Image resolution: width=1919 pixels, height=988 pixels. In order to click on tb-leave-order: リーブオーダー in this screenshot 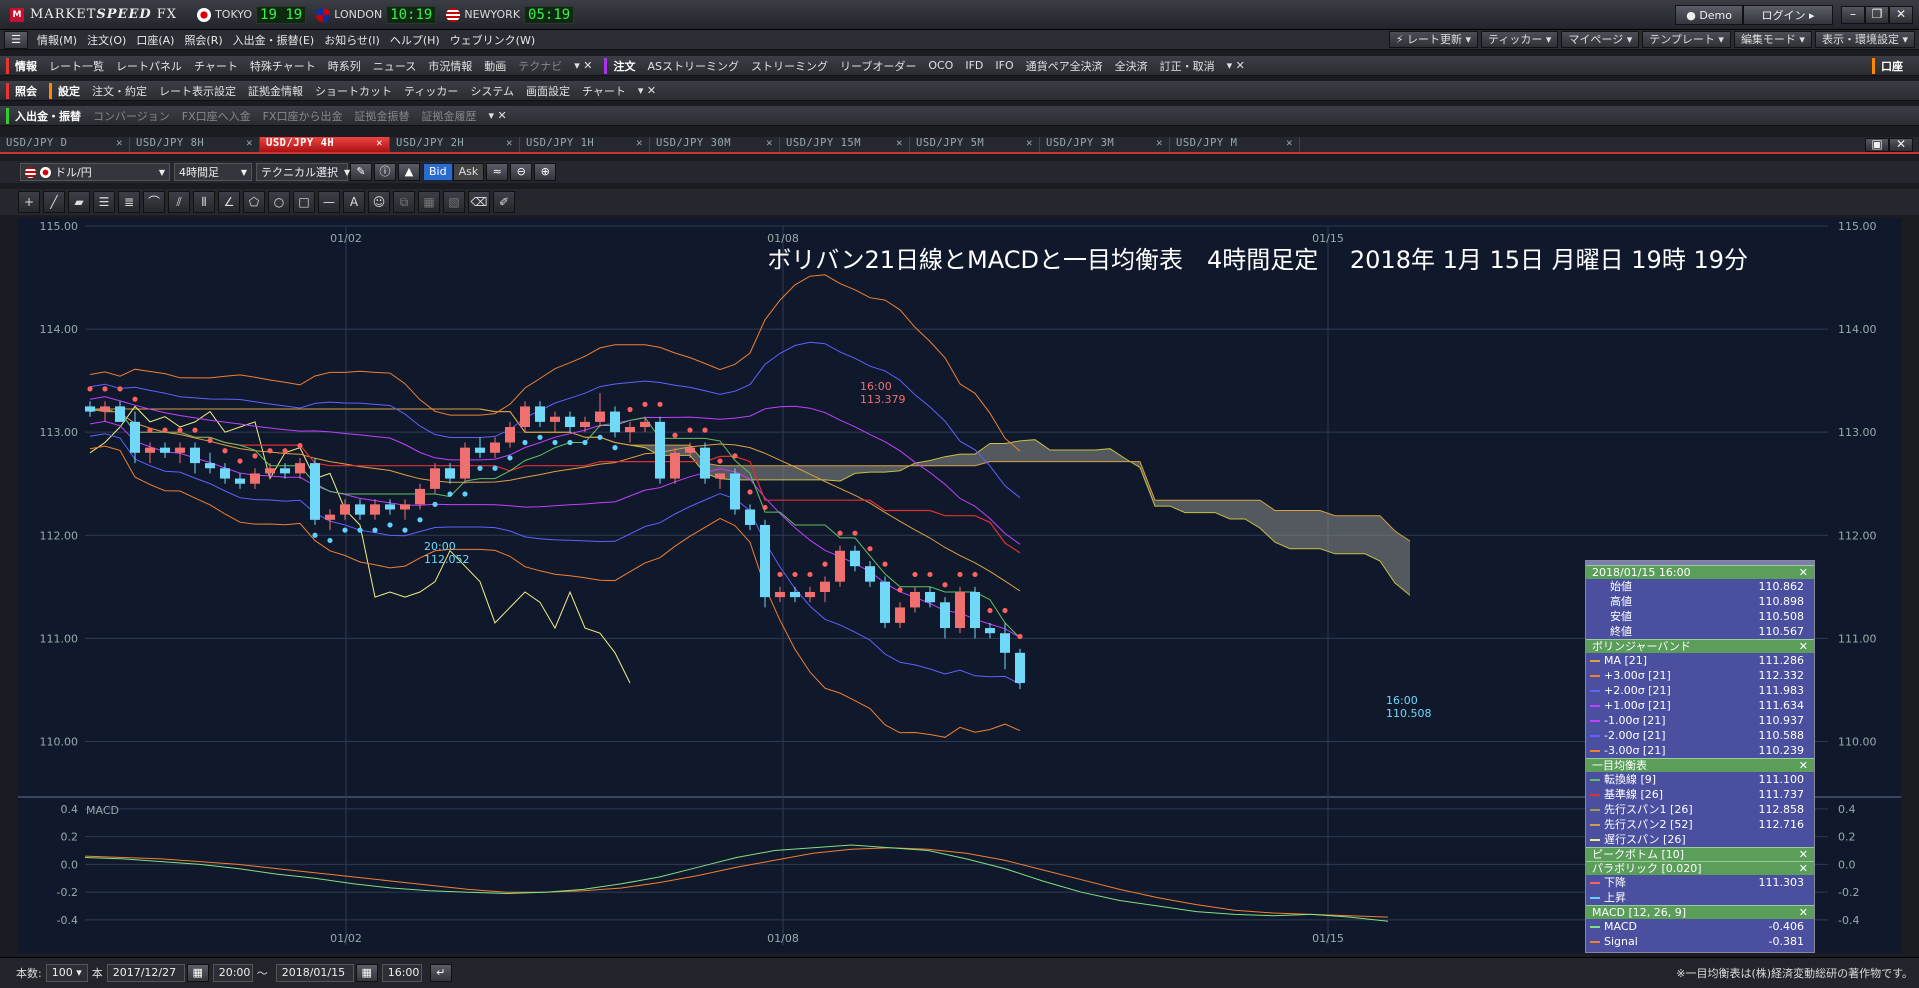, I will do `click(878, 66)`.